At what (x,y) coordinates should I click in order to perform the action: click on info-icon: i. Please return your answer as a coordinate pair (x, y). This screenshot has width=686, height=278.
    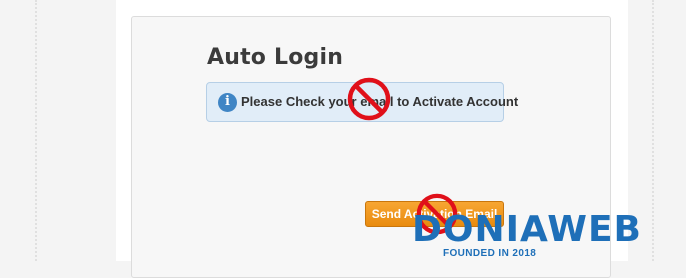
    Looking at the image, I should click on (227, 102).